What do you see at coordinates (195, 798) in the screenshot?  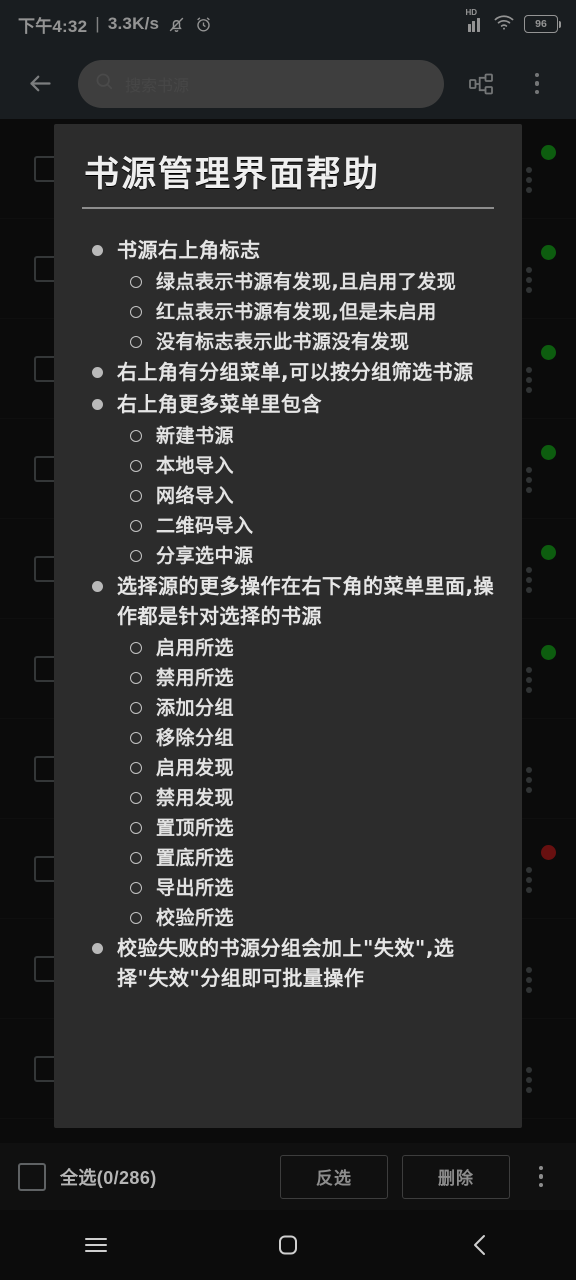 I see `help-sub-item-text: 禁用发现` at bounding box center [195, 798].